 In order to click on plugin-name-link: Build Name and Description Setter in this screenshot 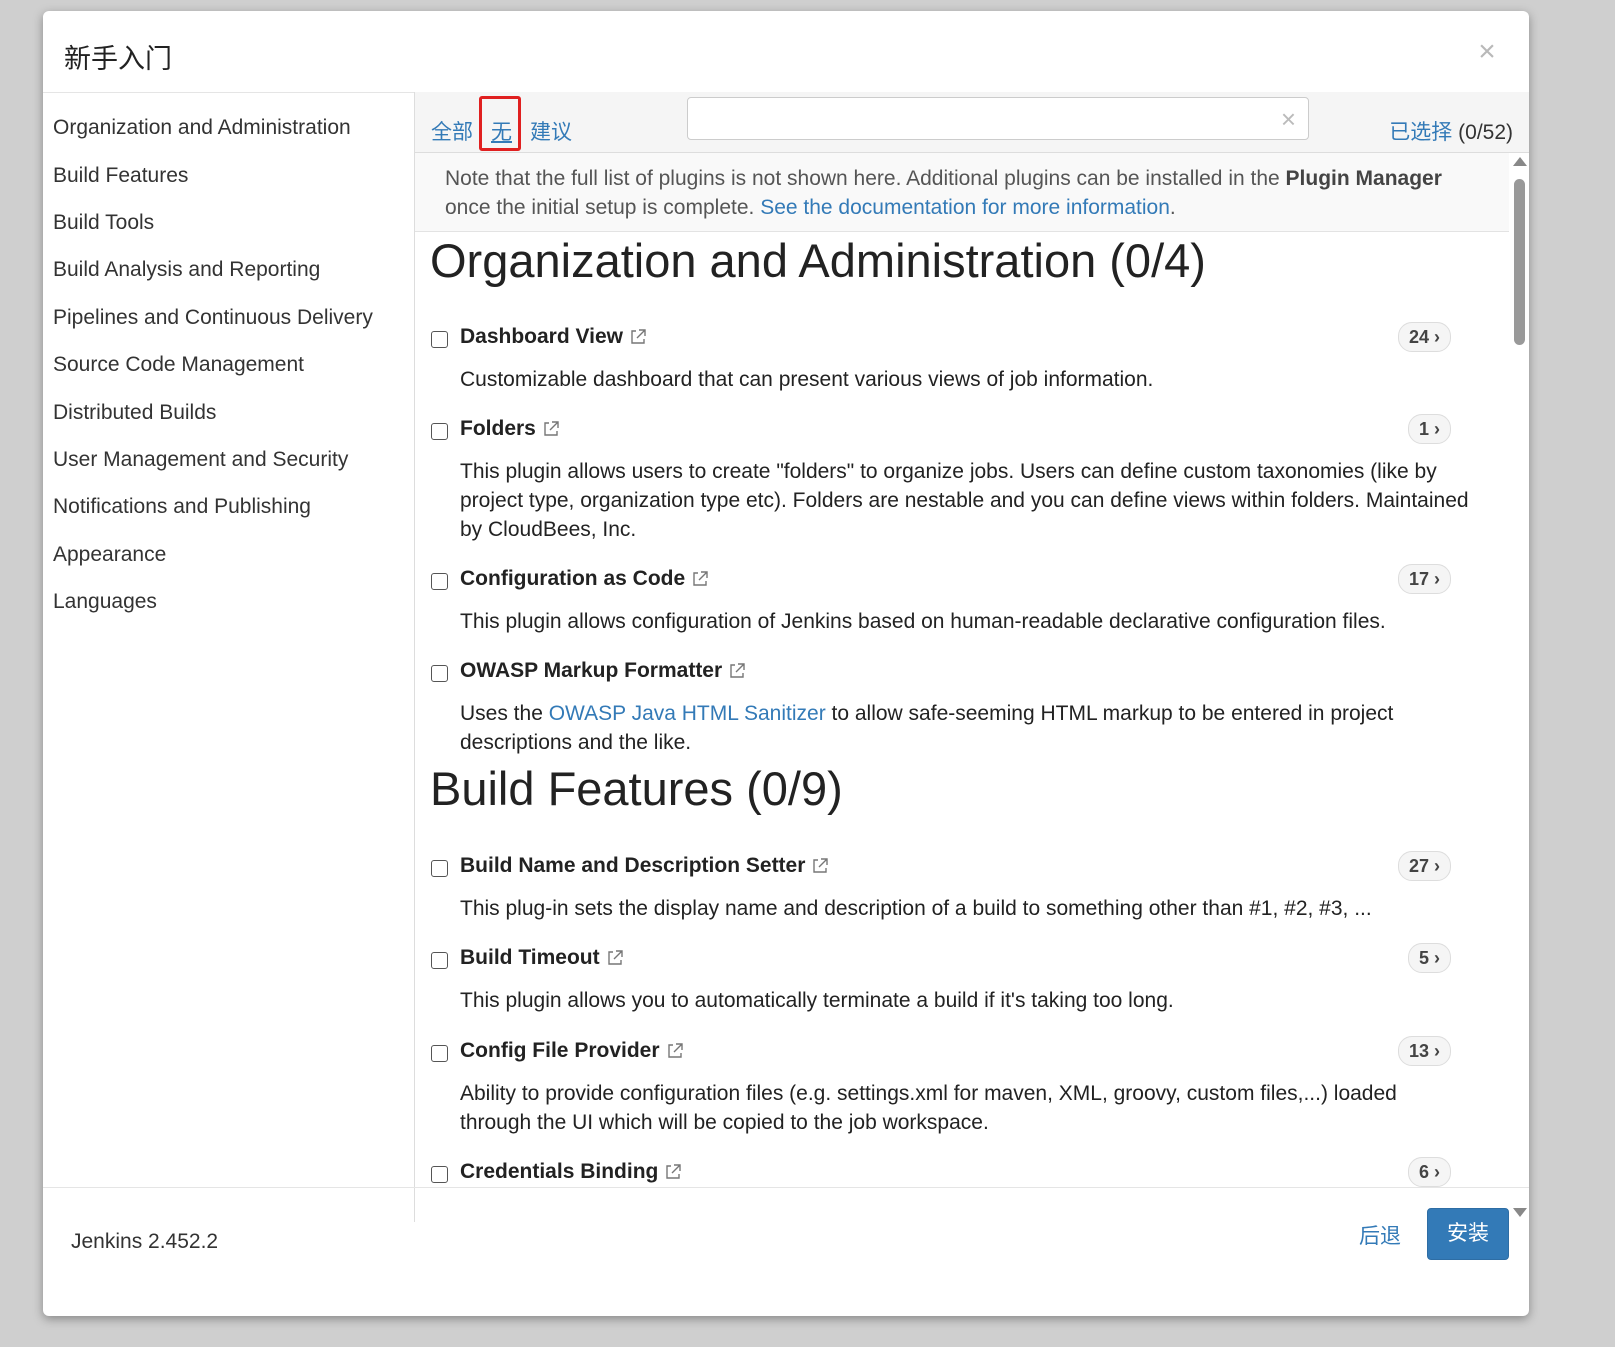, I will do `click(644, 866)`.